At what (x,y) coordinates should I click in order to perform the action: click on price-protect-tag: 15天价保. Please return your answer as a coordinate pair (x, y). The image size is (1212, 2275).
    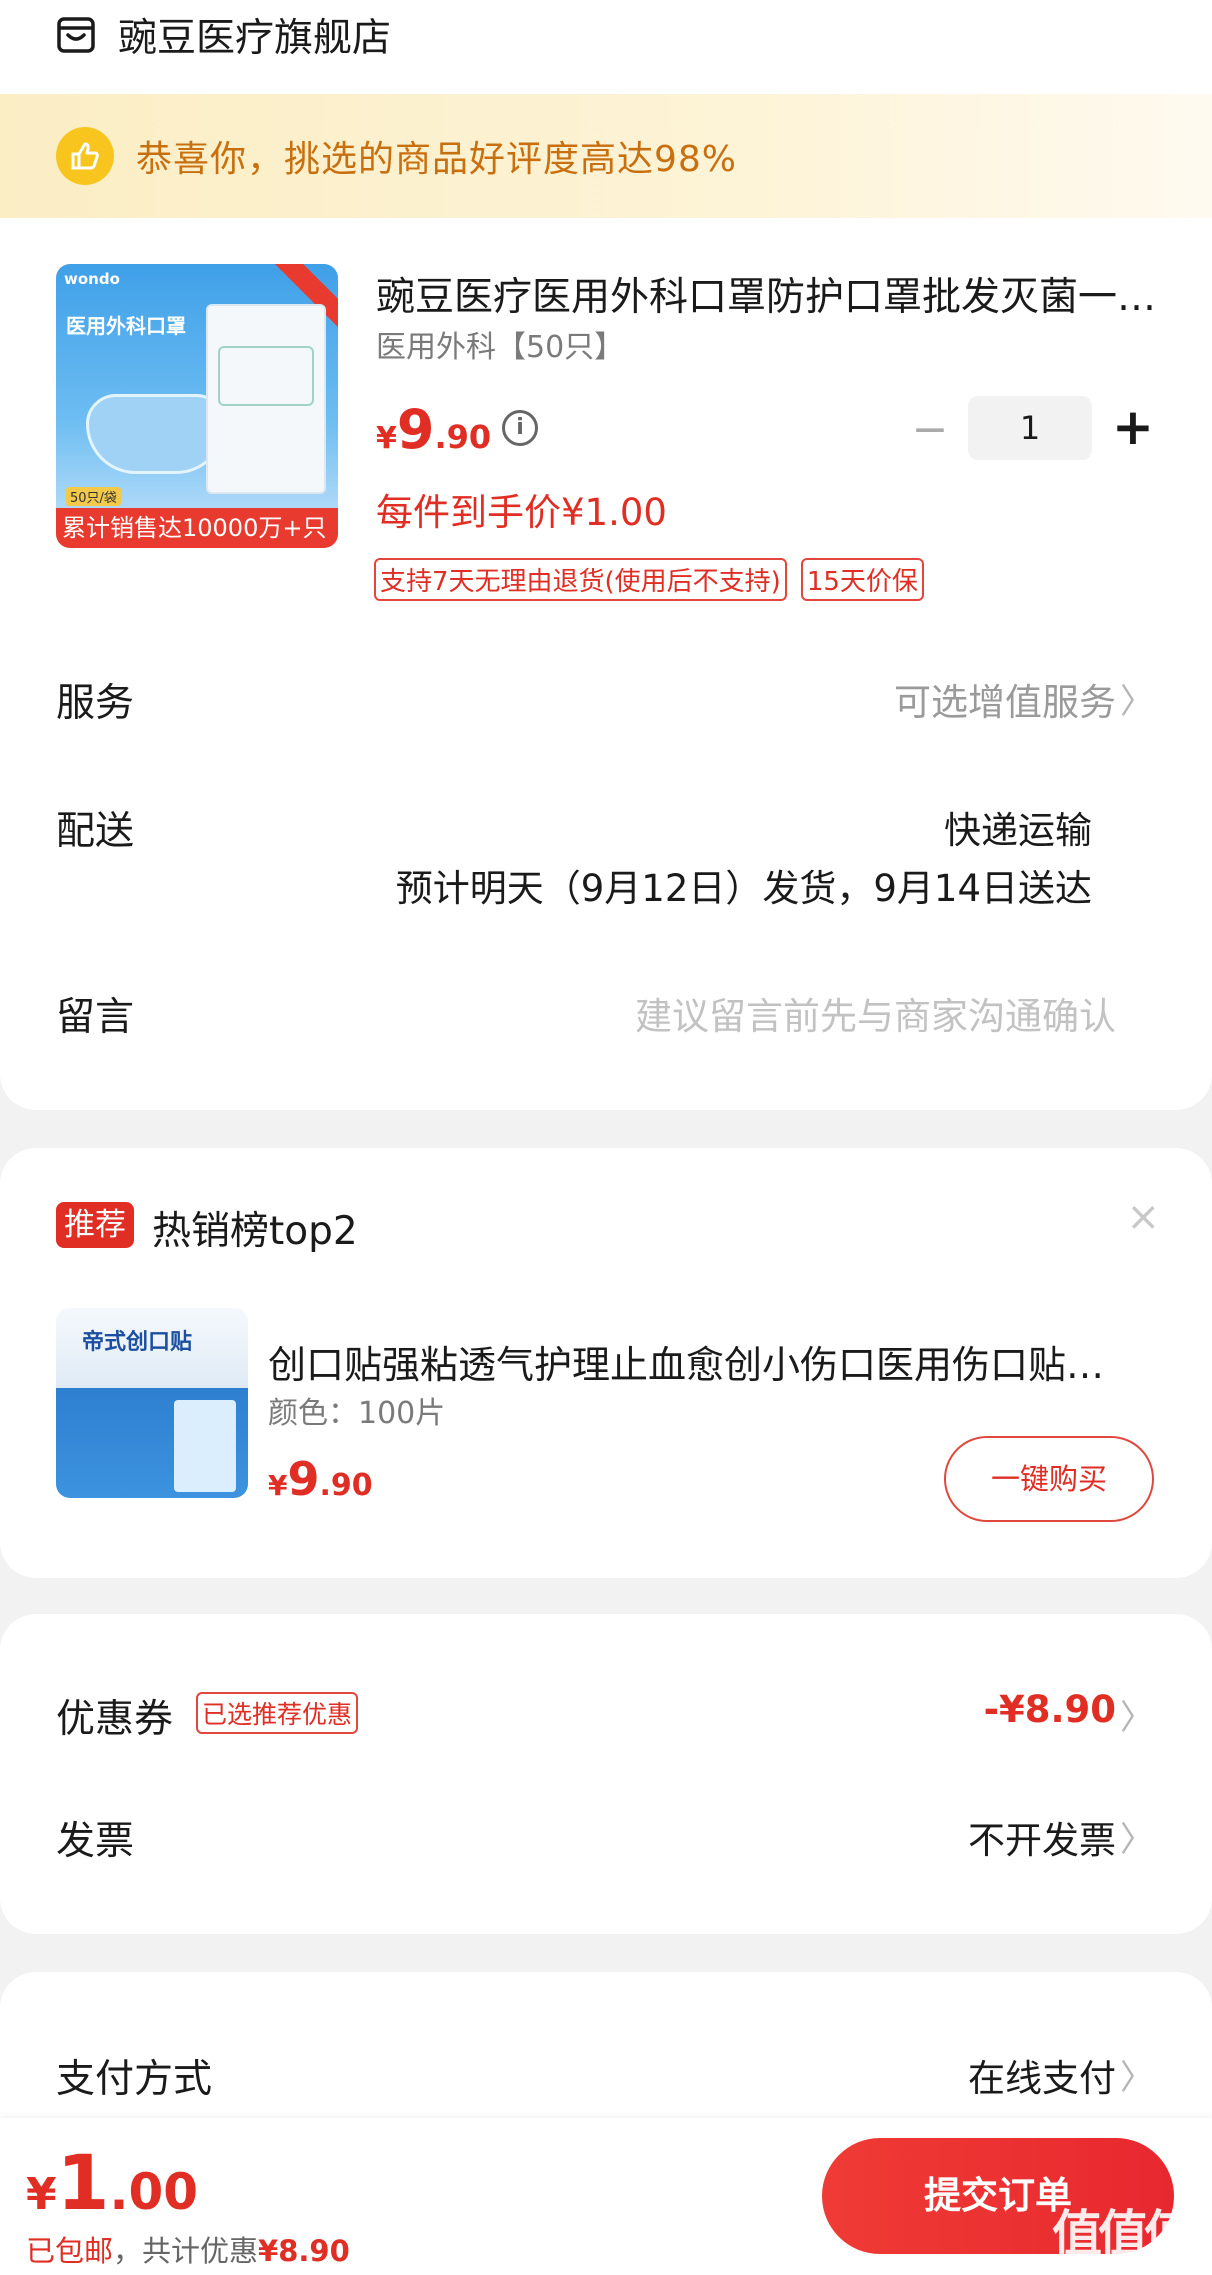
    Looking at the image, I should click on (862, 579).